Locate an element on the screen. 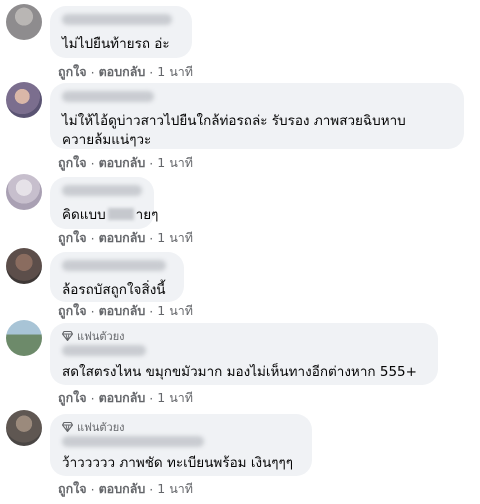  comment-bubble: ล้อรถบัสถูกใจสิ่งนี้ is located at coordinates (117, 277).